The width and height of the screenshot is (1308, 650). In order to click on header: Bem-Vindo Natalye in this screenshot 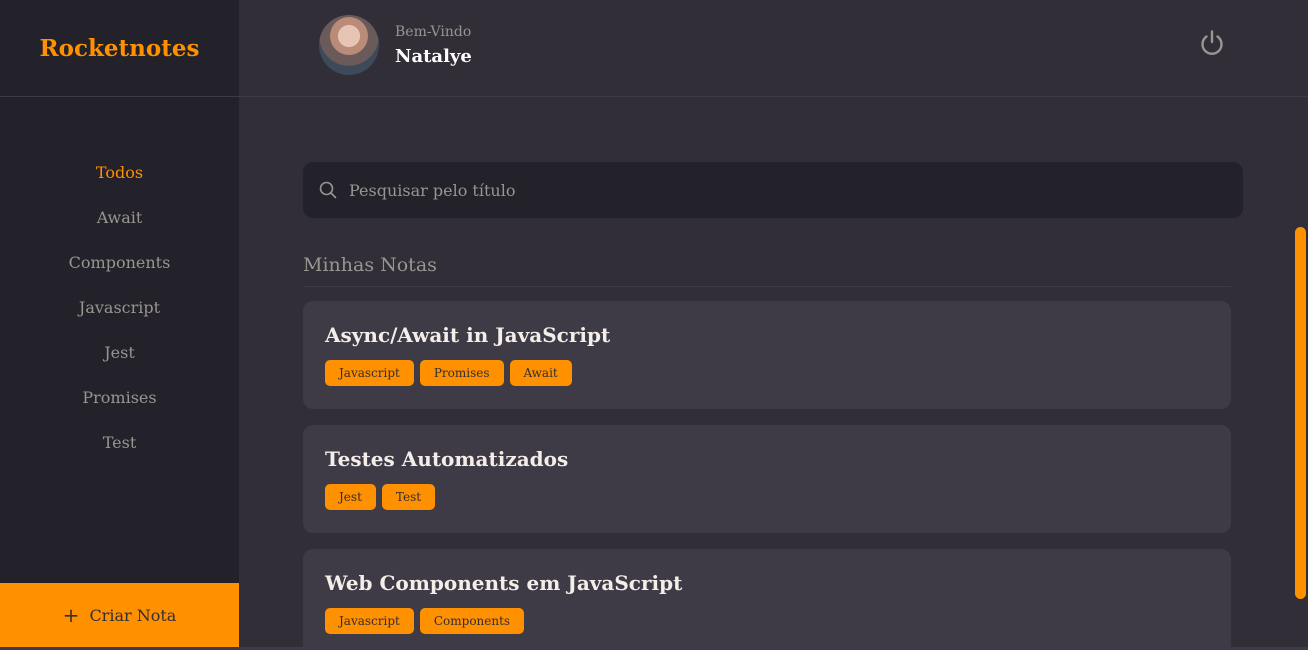, I will do `click(773, 48)`.